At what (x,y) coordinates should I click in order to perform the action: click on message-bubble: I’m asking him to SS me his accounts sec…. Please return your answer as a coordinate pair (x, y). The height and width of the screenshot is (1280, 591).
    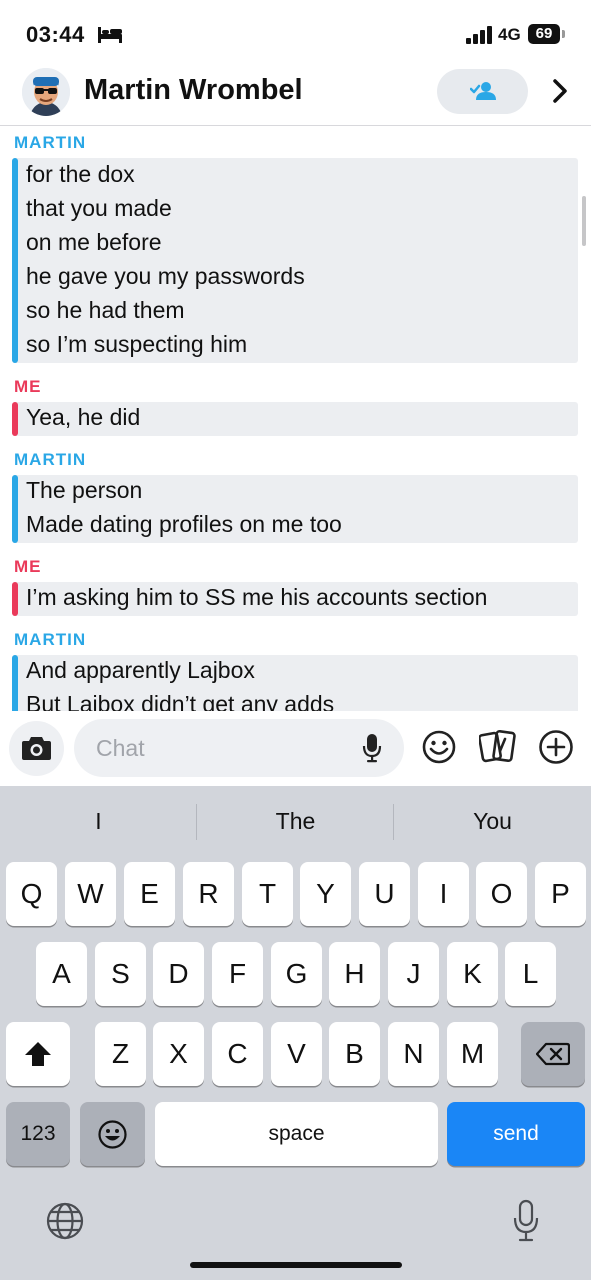
    Looking at the image, I should click on (295, 599).